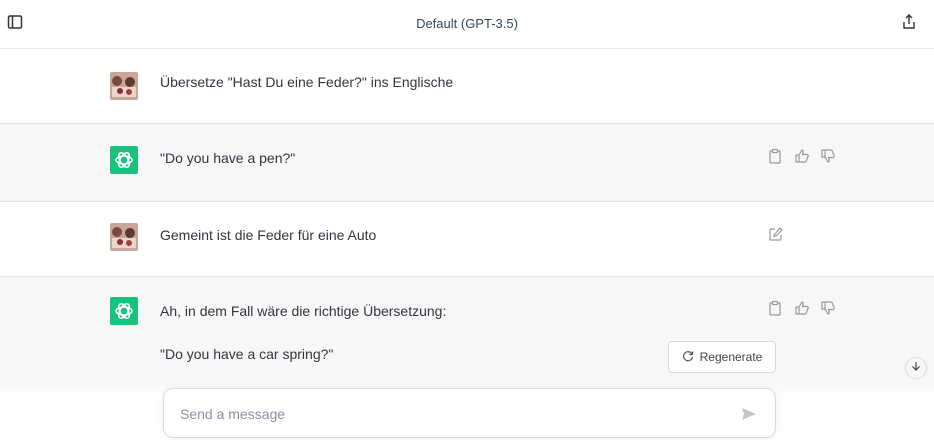 This screenshot has width=934, height=443. I want to click on message-composer, so click(469, 413).